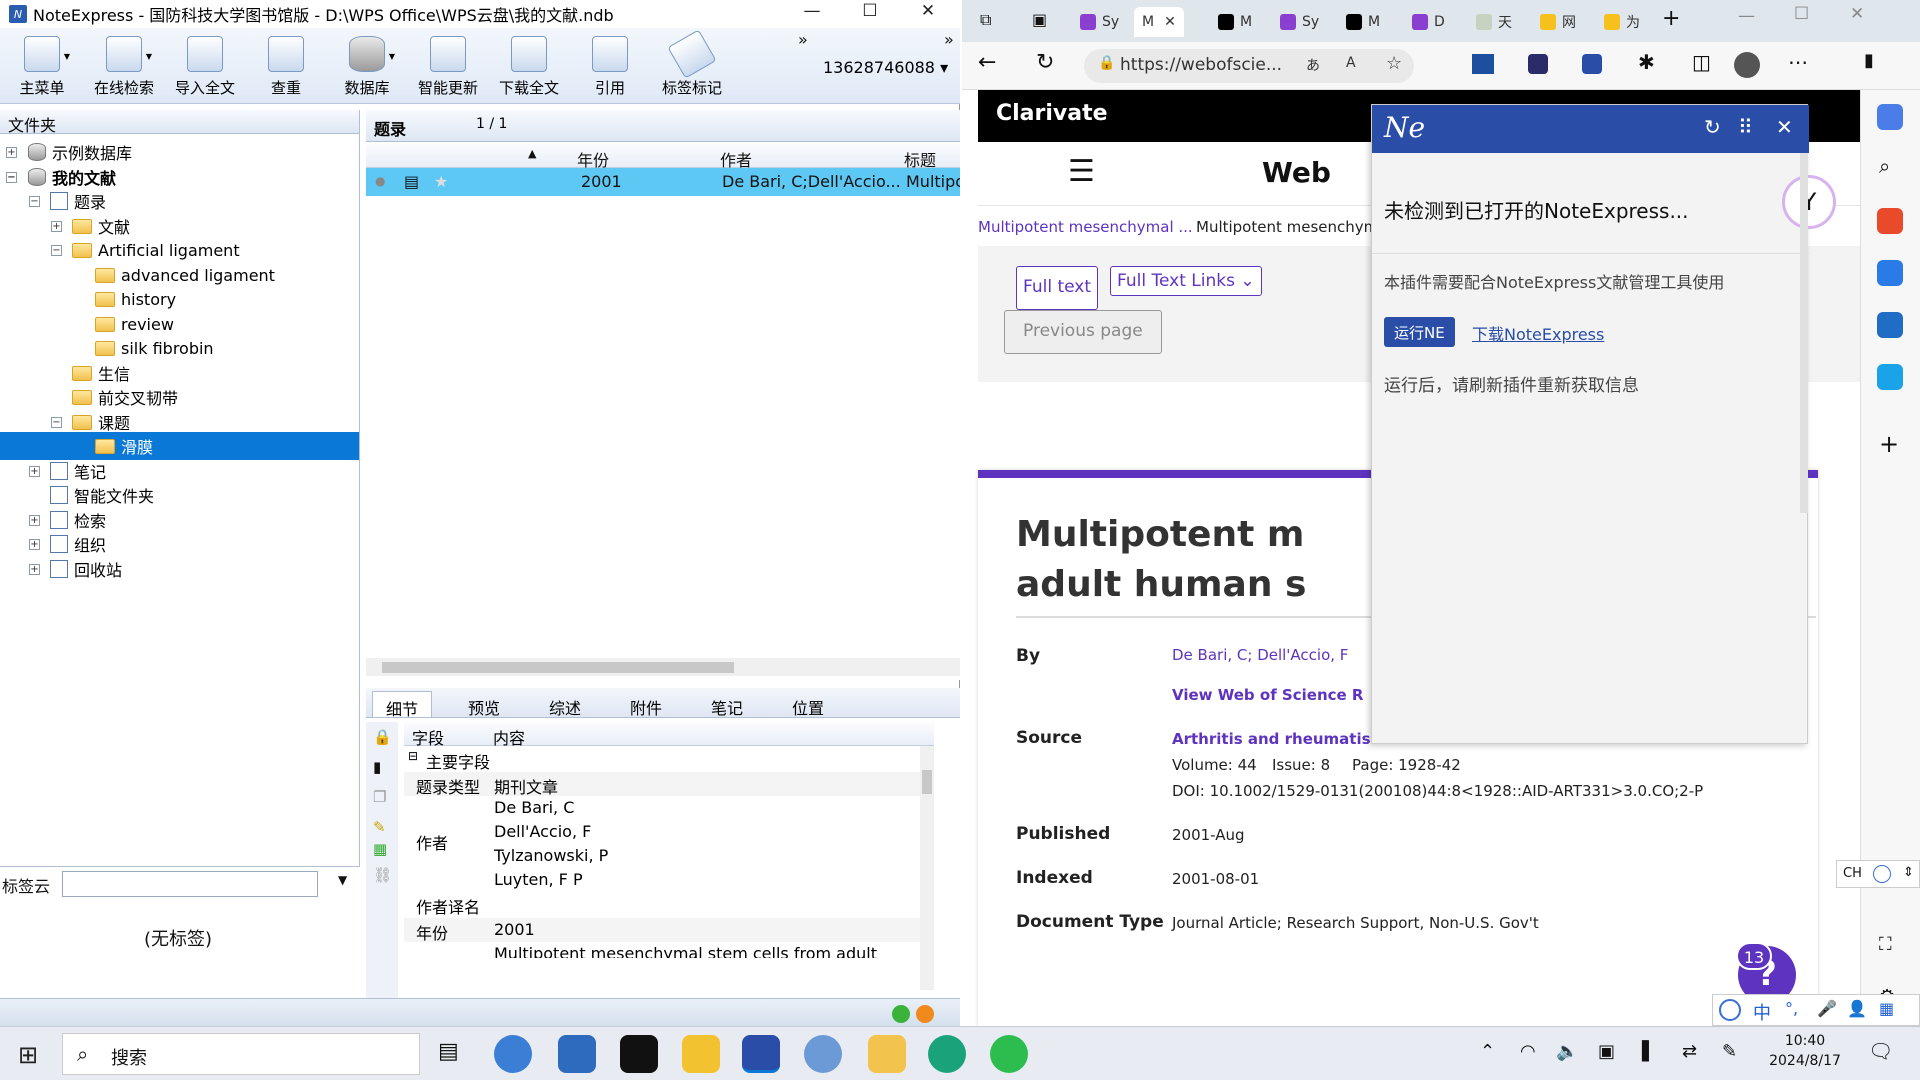 This screenshot has width=1920, height=1080. Describe the element at coordinates (1886, 1008) in the screenshot. I see `ime-apps-icon: ▦` at that location.